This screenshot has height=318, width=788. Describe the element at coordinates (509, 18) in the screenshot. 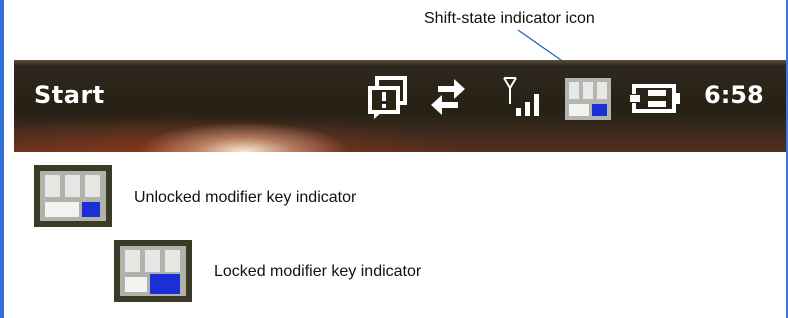

I see `callout-label: Shift-state indicator icon` at that location.